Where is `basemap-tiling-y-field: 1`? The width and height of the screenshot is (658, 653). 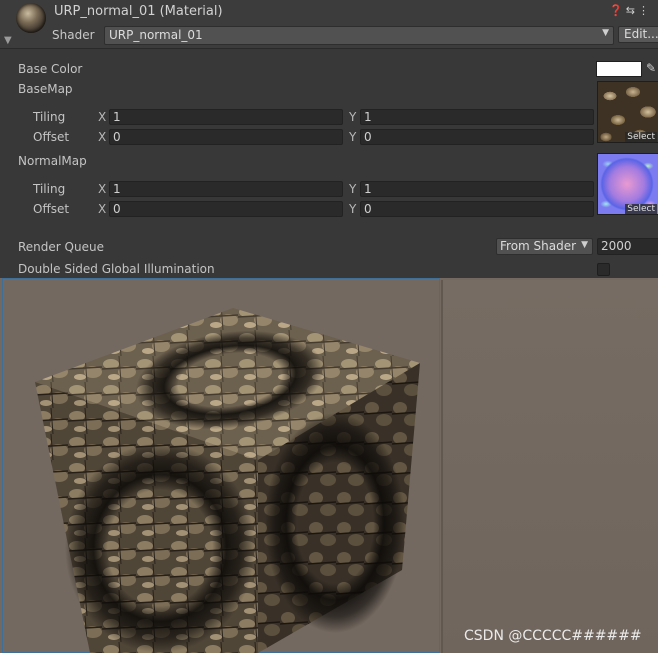 basemap-tiling-y-field: 1 is located at coordinates (477, 117).